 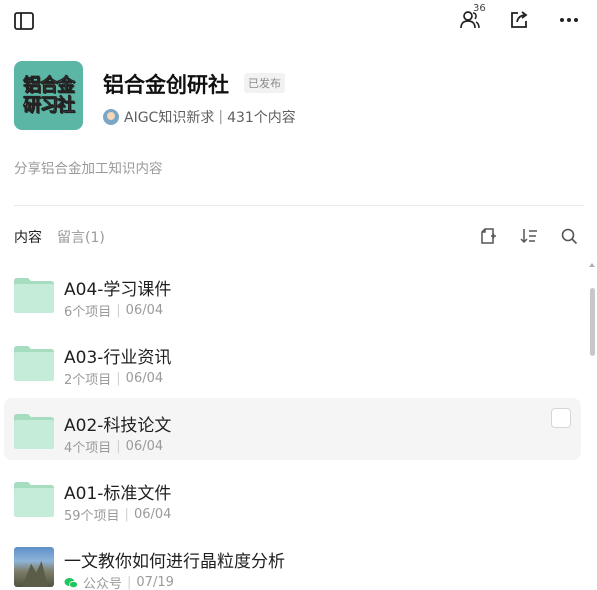 I want to click on list-item: A03-行业资讯 2个项目 | 06/04, so click(x=292, y=361).